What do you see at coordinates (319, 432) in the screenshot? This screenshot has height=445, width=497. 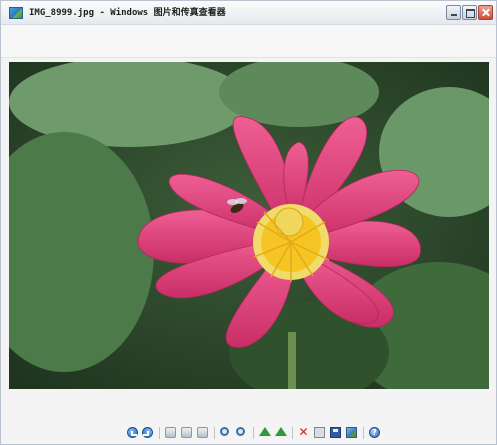 I see `print-icon` at bounding box center [319, 432].